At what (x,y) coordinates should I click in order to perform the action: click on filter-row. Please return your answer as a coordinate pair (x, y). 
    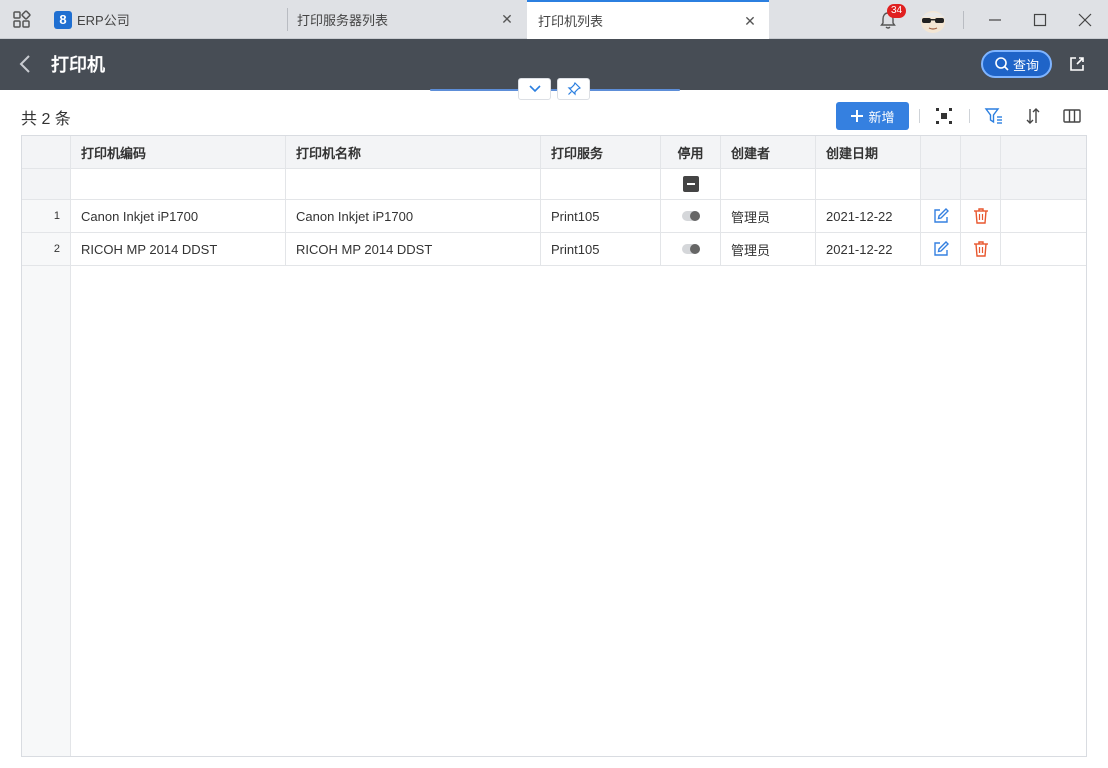
    Looking at the image, I should click on (554, 184).